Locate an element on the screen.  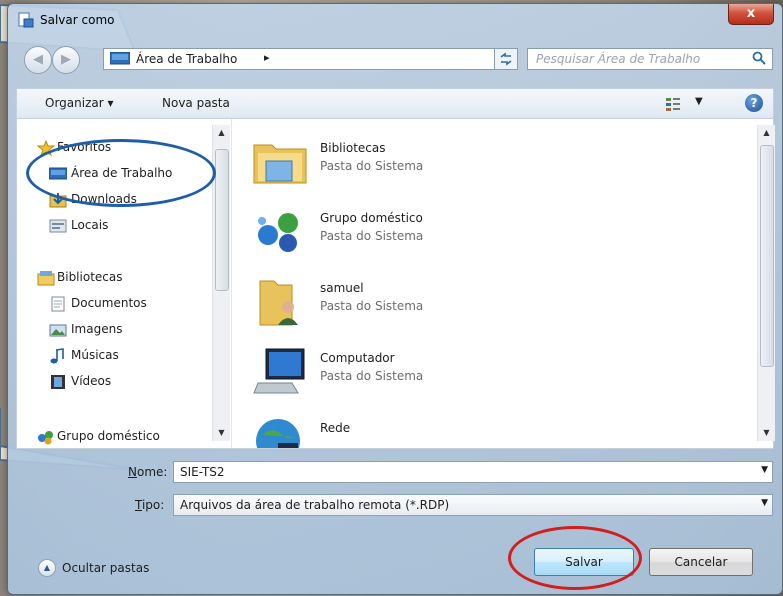
save-dialog-icon is located at coordinates (26, 20).